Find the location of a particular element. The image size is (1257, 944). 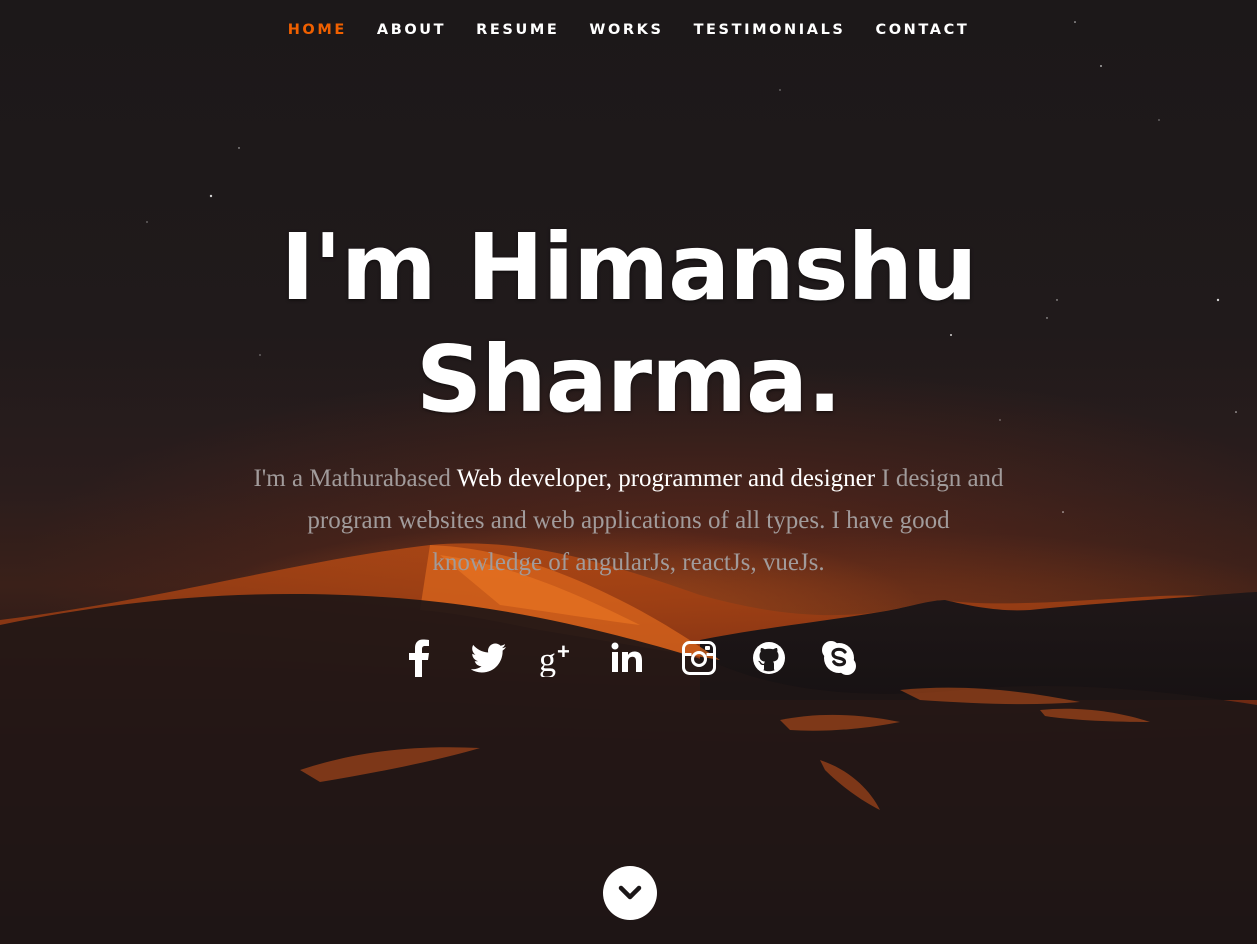

social-links: g + is located at coordinates (628, 657).